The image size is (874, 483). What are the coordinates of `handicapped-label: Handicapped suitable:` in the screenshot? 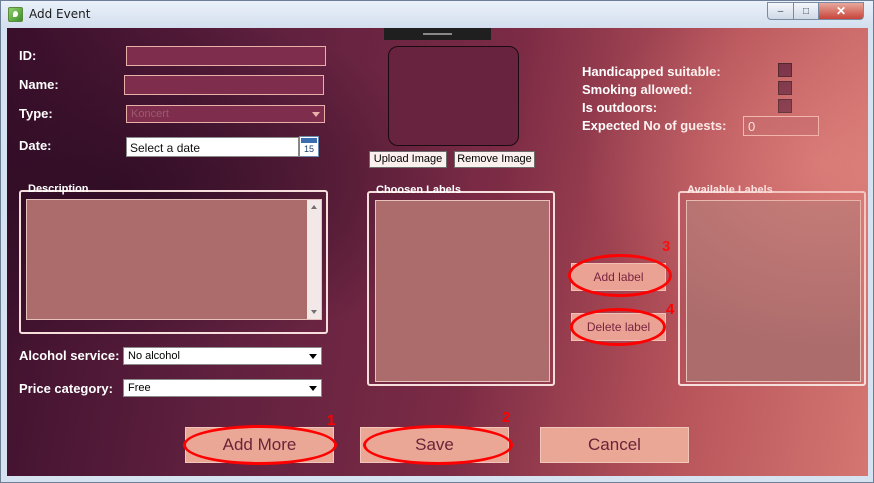 It's located at (651, 71).